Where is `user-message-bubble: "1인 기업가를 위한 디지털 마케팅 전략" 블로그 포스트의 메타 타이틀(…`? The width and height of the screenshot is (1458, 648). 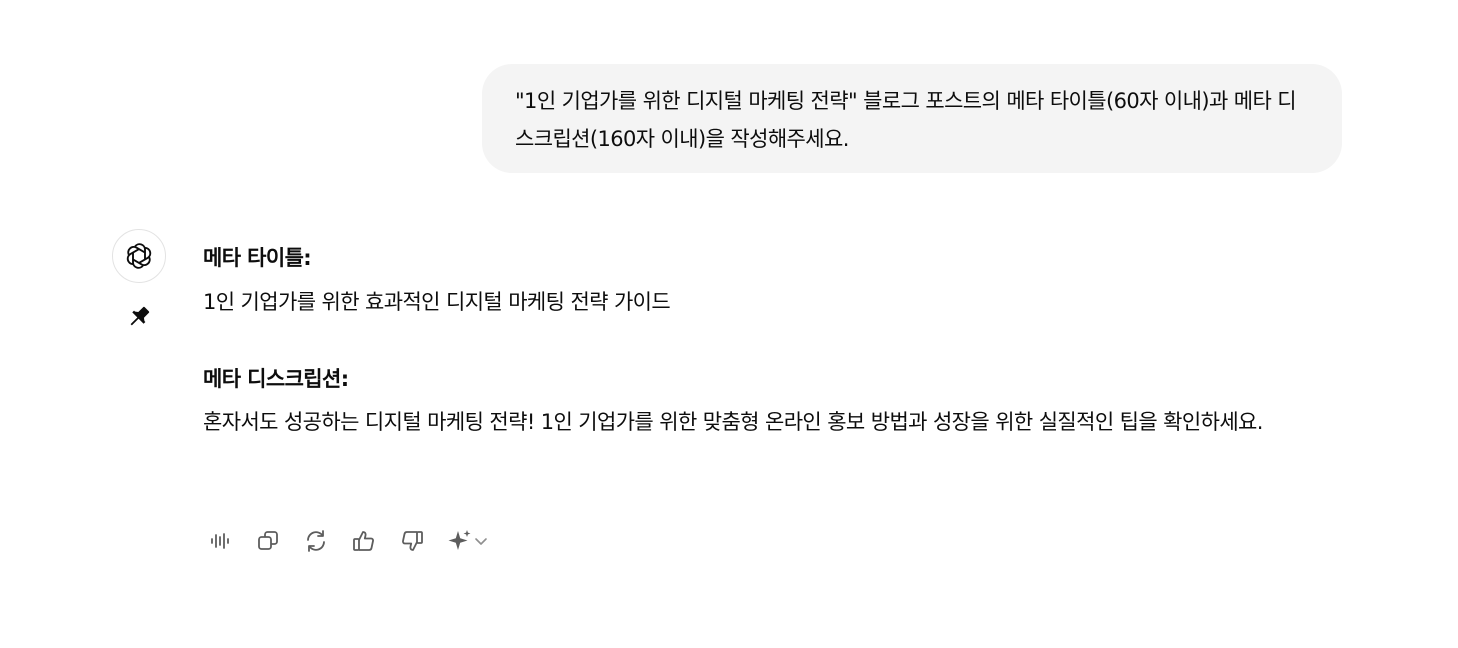 user-message-bubble: "1인 기업가를 위한 디지털 마케팅 전략" 블로그 포스트의 메타 타이틀(… is located at coordinates (912, 118).